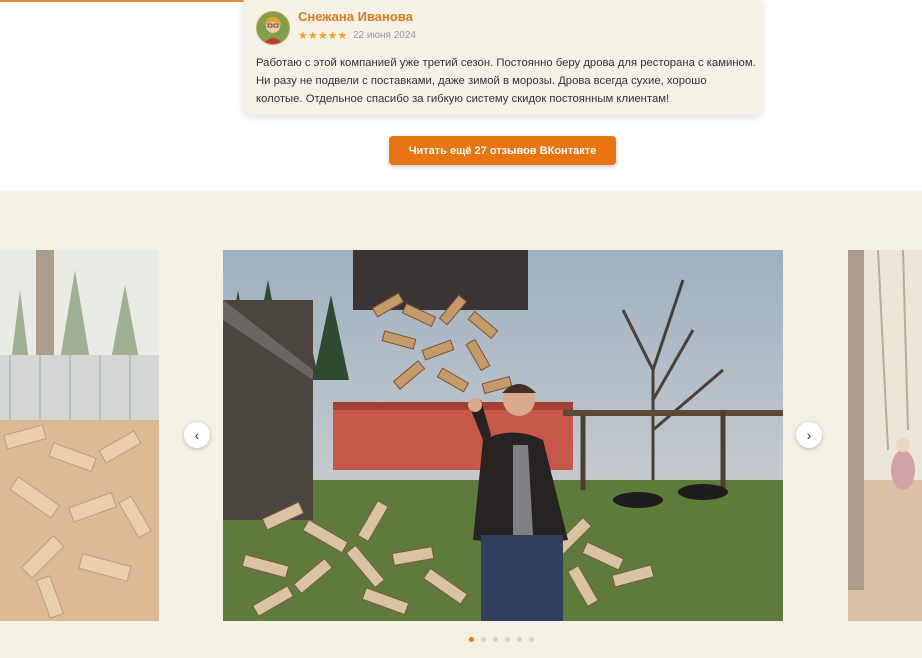 Image resolution: width=922 pixels, height=658 pixels. What do you see at coordinates (273, 28) in the screenshot?
I see `reviewer-avatar` at bounding box center [273, 28].